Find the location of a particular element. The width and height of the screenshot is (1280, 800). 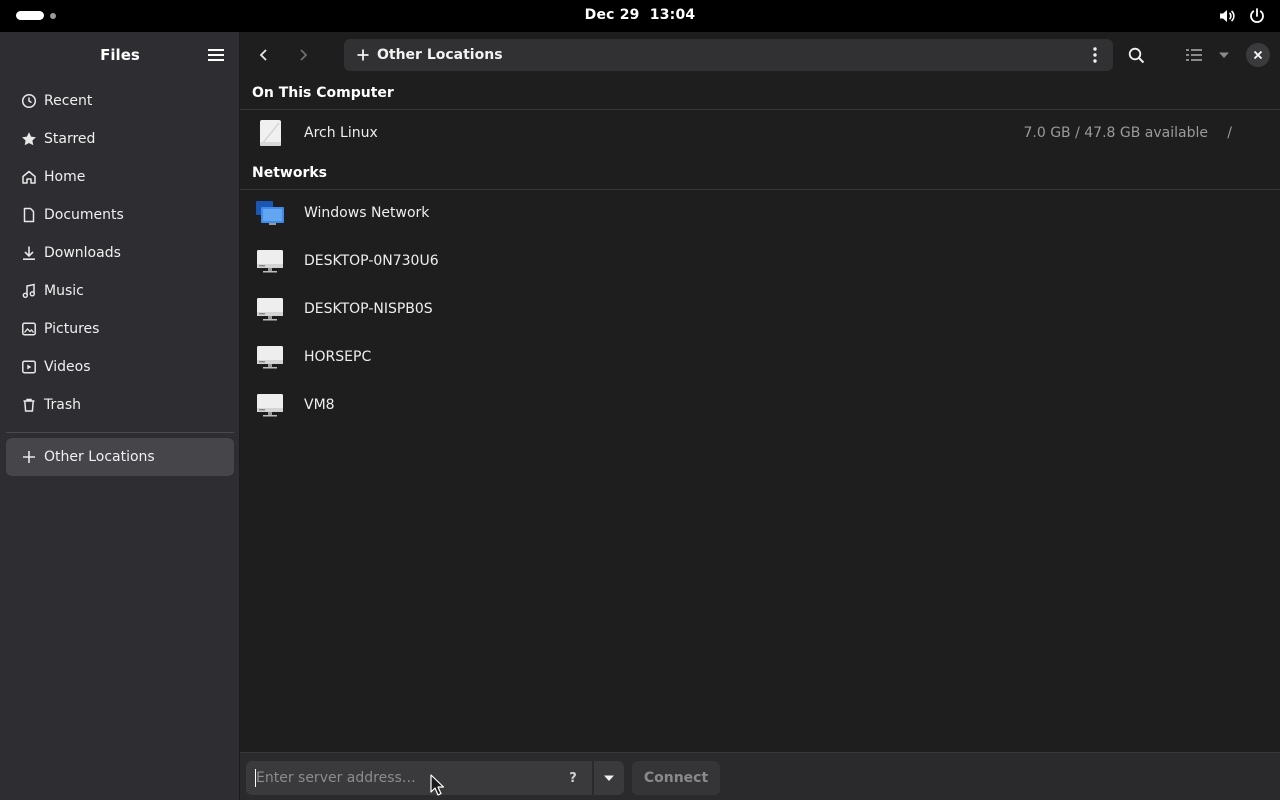

chevron-right-icon is located at coordinates (304, 55).